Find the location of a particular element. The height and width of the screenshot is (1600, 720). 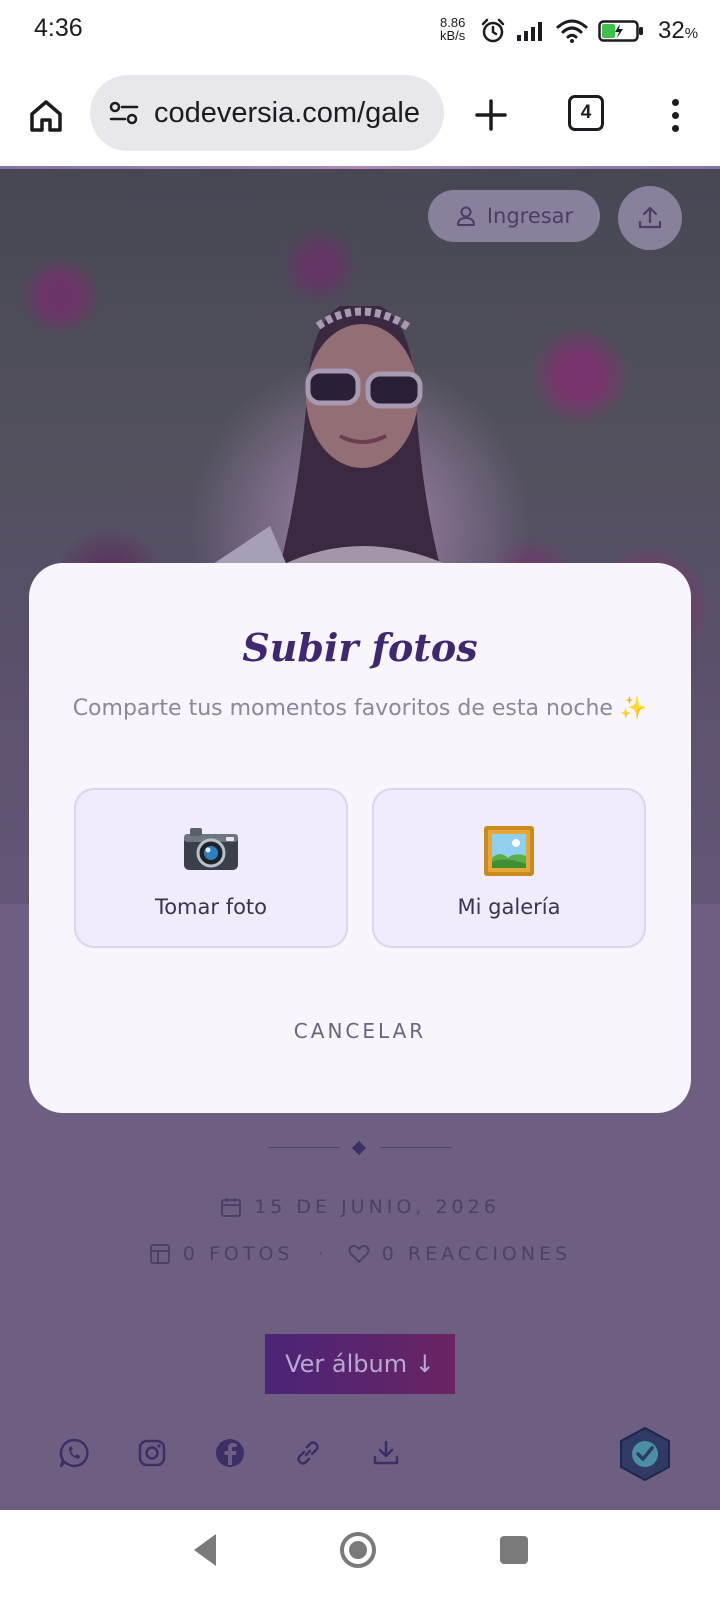

album-stats: 0 FOTOS · 0 REACCIONES is located at coordinates (360, 1254).